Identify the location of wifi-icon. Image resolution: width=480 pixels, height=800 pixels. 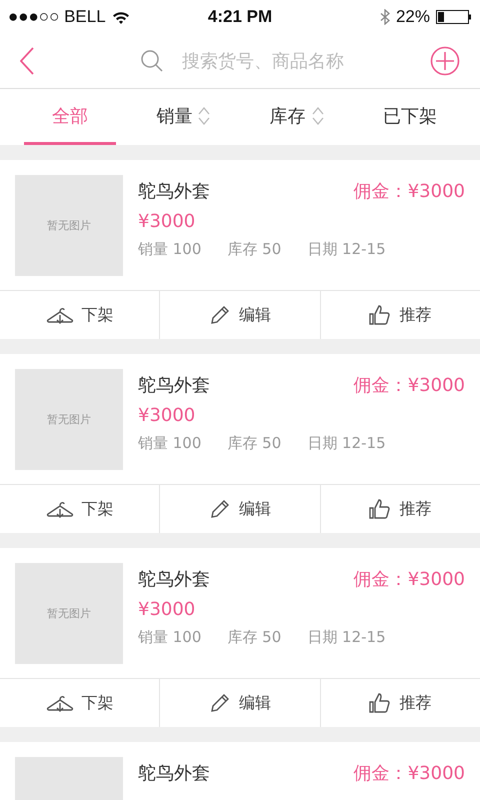
(121, 17).